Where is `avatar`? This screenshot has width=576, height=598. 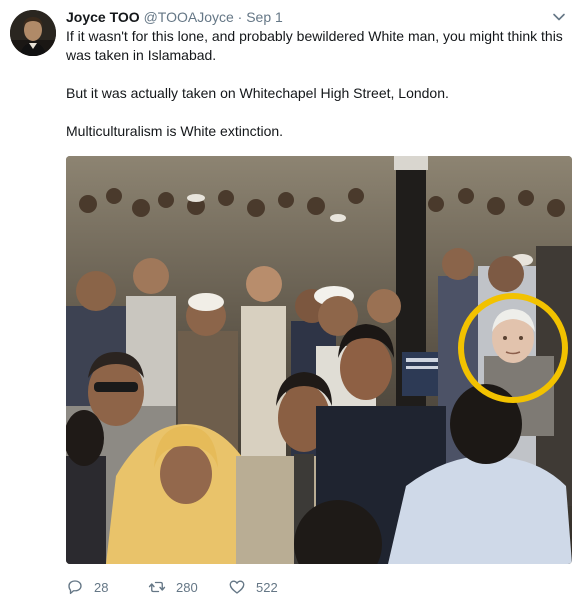 avatar is located at coordinates (33, 33).